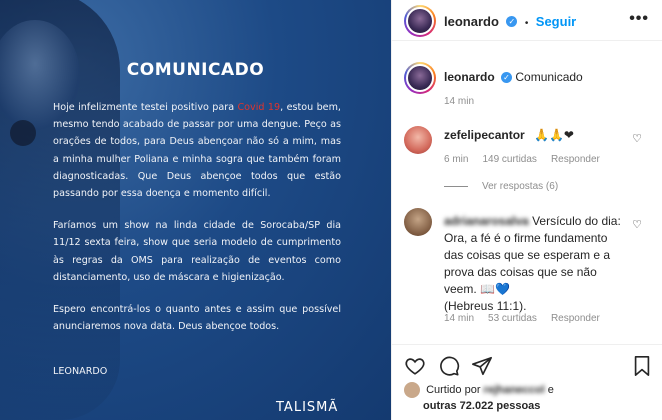  What do you see at coordinates (576, 221) in the screenshot?
I see `comment-text-line: Versículo do dia:` at bounding box center [576, 221].